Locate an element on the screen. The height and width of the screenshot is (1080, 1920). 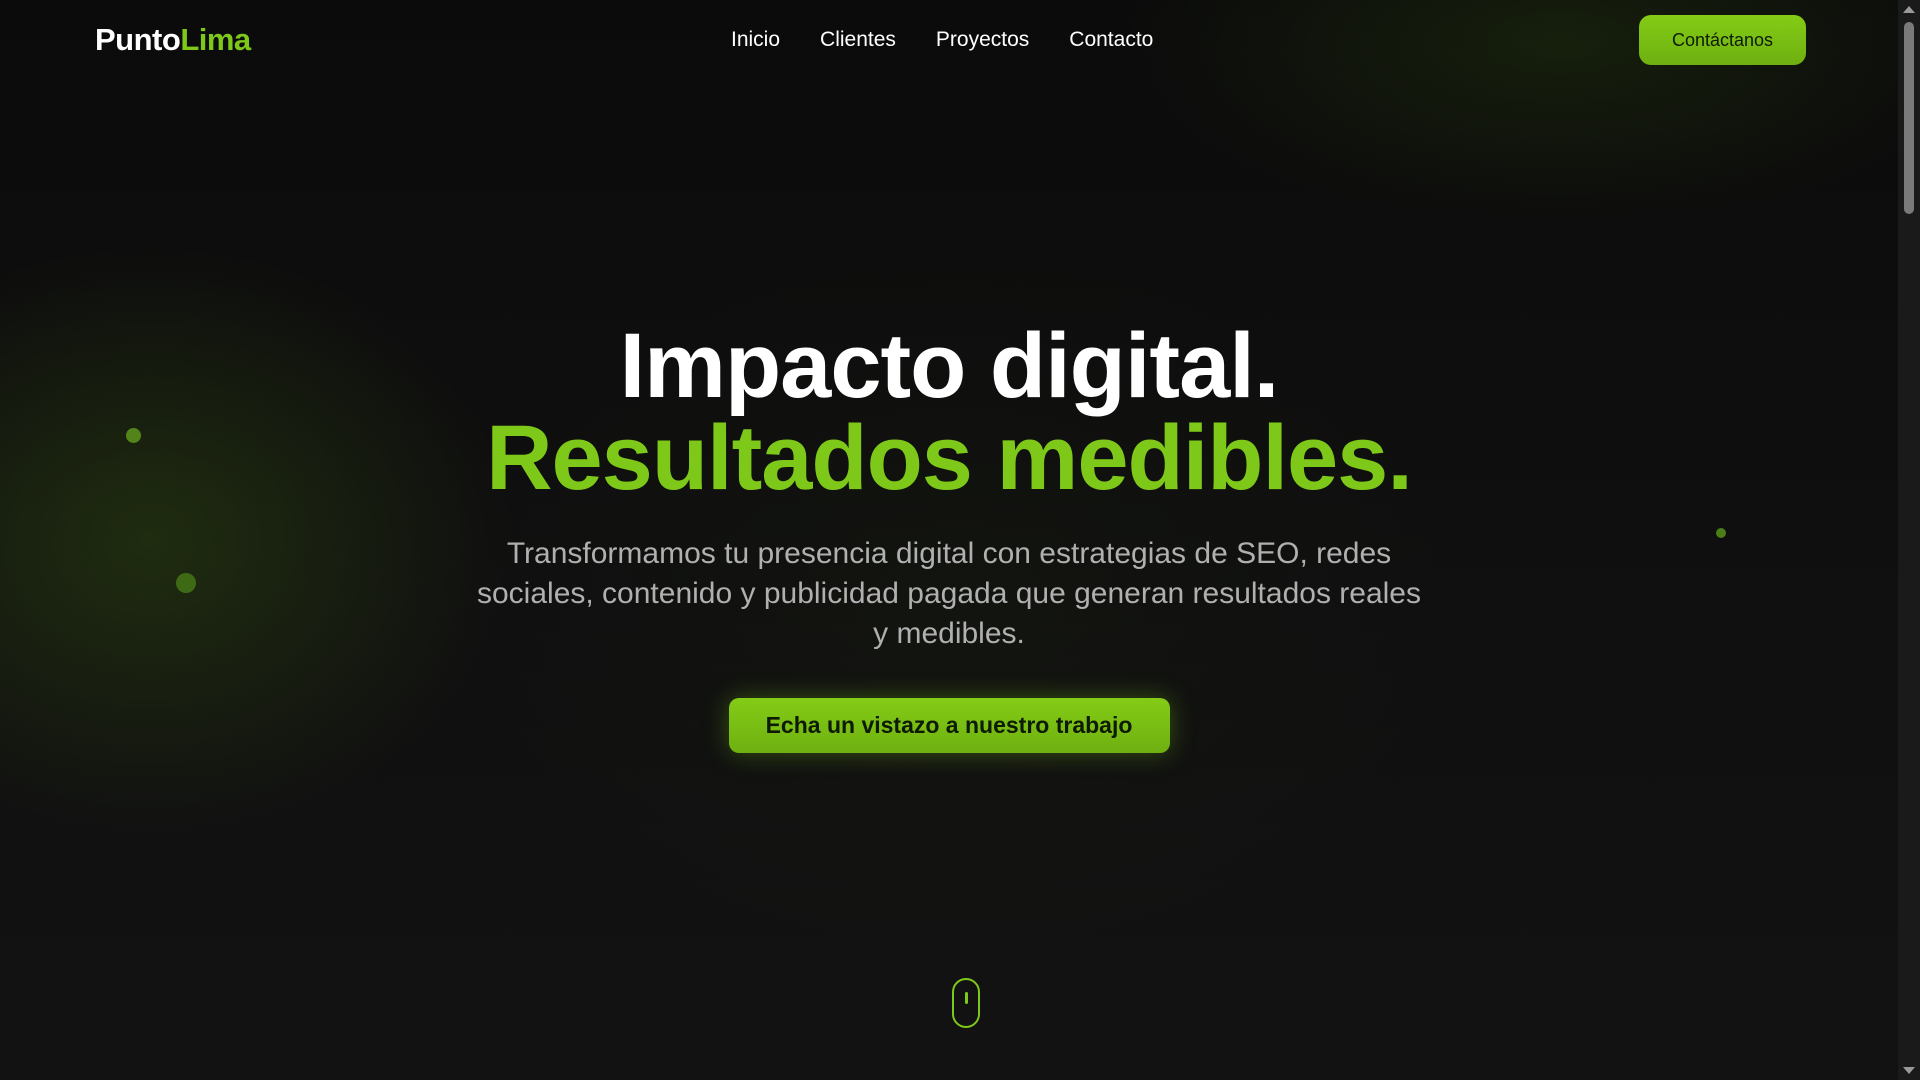
contact-button: Contáctanos is located at coordinates (1722, 40).